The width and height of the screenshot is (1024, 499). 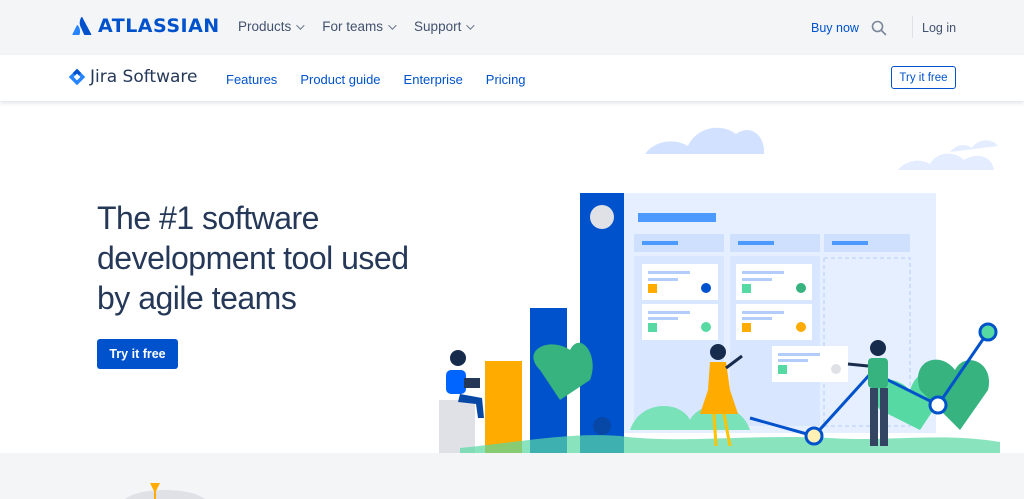 What do you see at coordinates (82, 25) in the screenshot?
I see `atlassian-logo-icon` at bounding box center [82, 25].